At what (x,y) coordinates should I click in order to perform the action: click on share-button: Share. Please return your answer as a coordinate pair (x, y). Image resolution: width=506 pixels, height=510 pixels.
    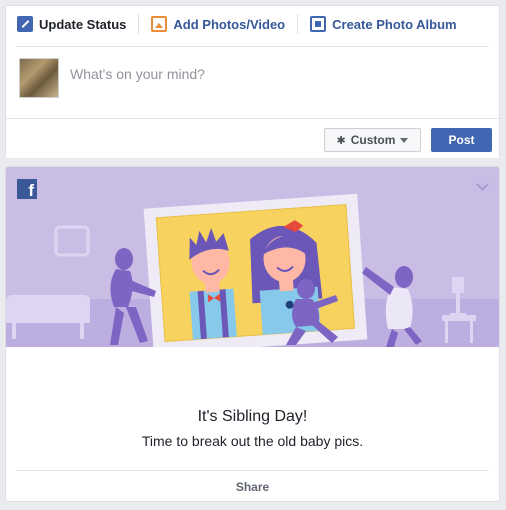
    Looking at the image, I should click on (252, 487).